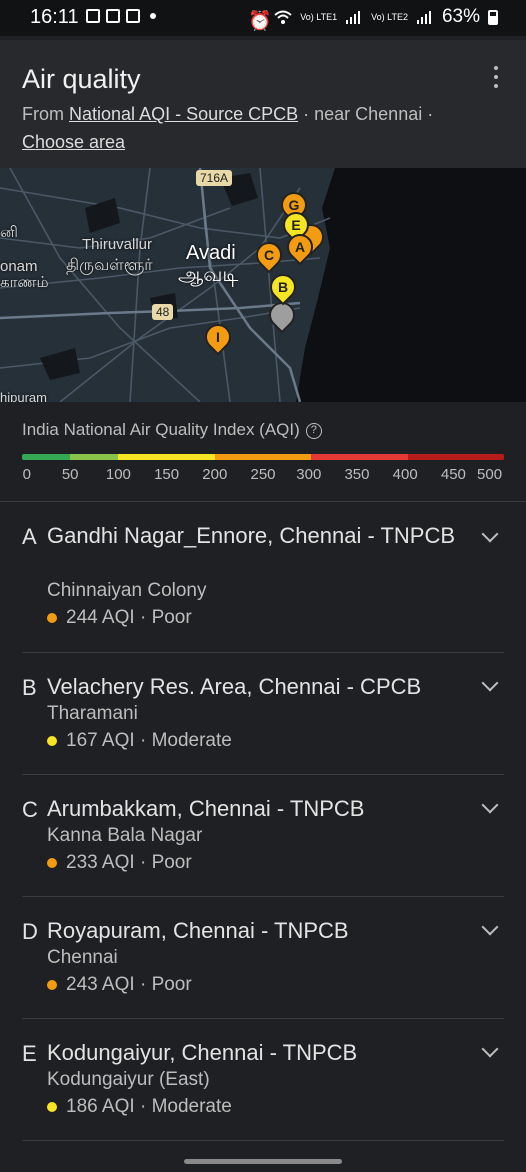 The height and width of the screenshot is (1172, 526). Describe the element at coordinates (43, 114) in the screenshot. I see `from-label: From` at that location.